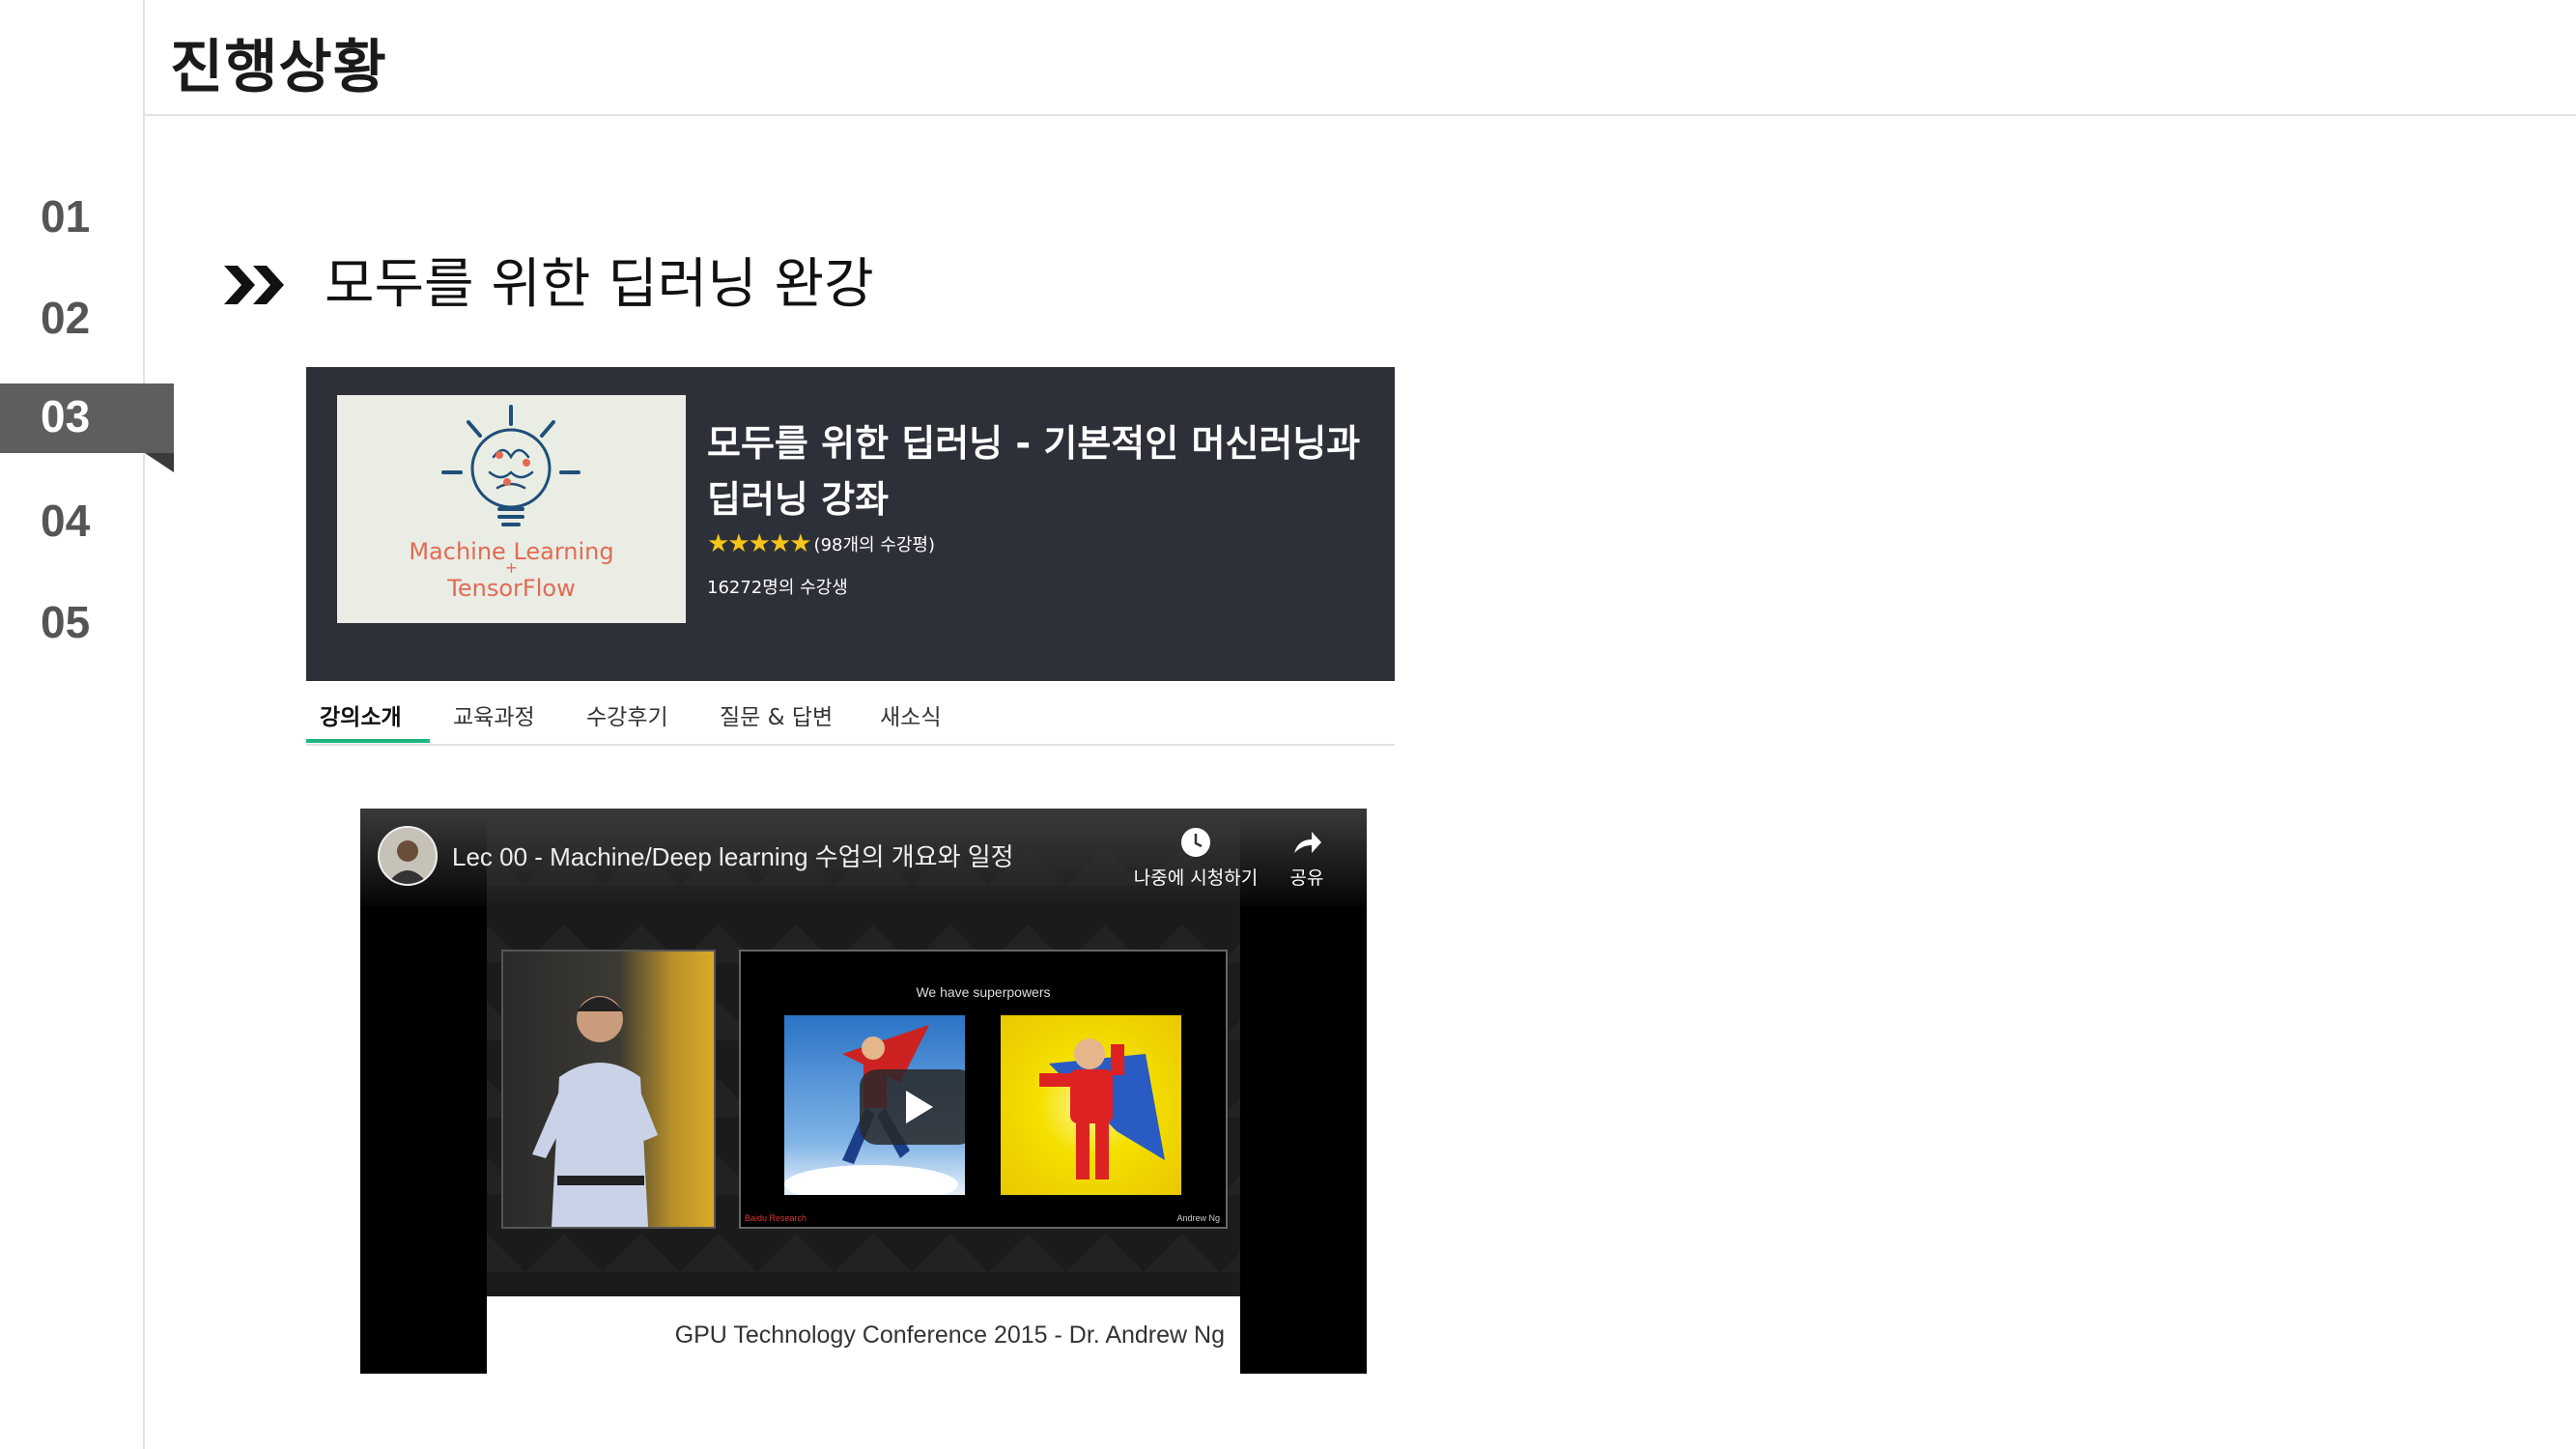  Describe the element at coordinates (874, 543) in the screenshot. I see `review-count: (98개의 수강평)` at that location.